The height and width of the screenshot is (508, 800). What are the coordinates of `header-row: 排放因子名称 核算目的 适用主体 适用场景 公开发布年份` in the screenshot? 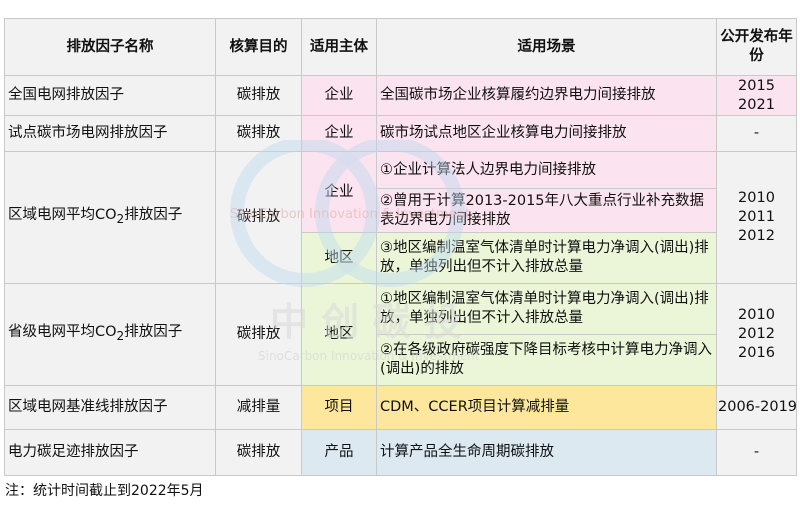 It's located at (400, 47).